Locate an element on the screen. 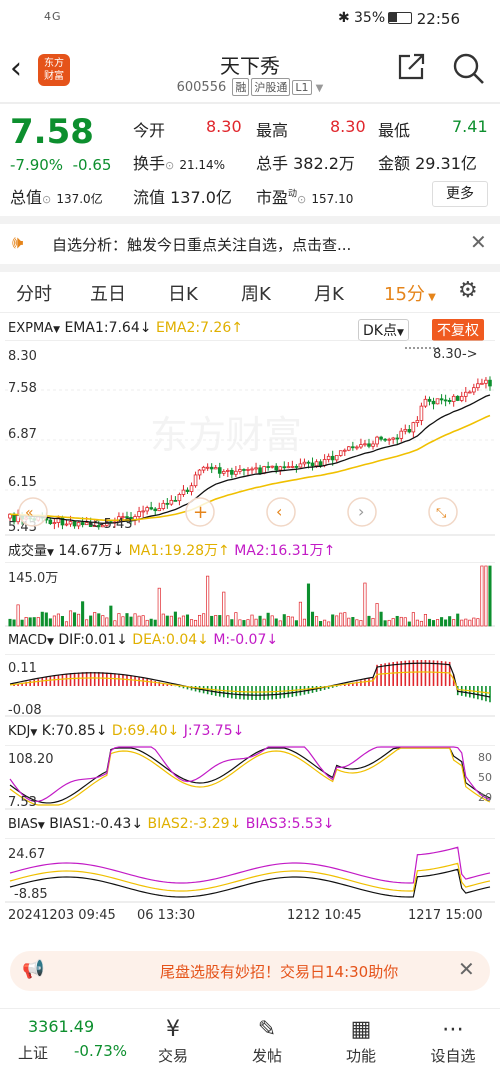  kdj-indicator-select: KDJ▼ is located at coordinates (22, 731).